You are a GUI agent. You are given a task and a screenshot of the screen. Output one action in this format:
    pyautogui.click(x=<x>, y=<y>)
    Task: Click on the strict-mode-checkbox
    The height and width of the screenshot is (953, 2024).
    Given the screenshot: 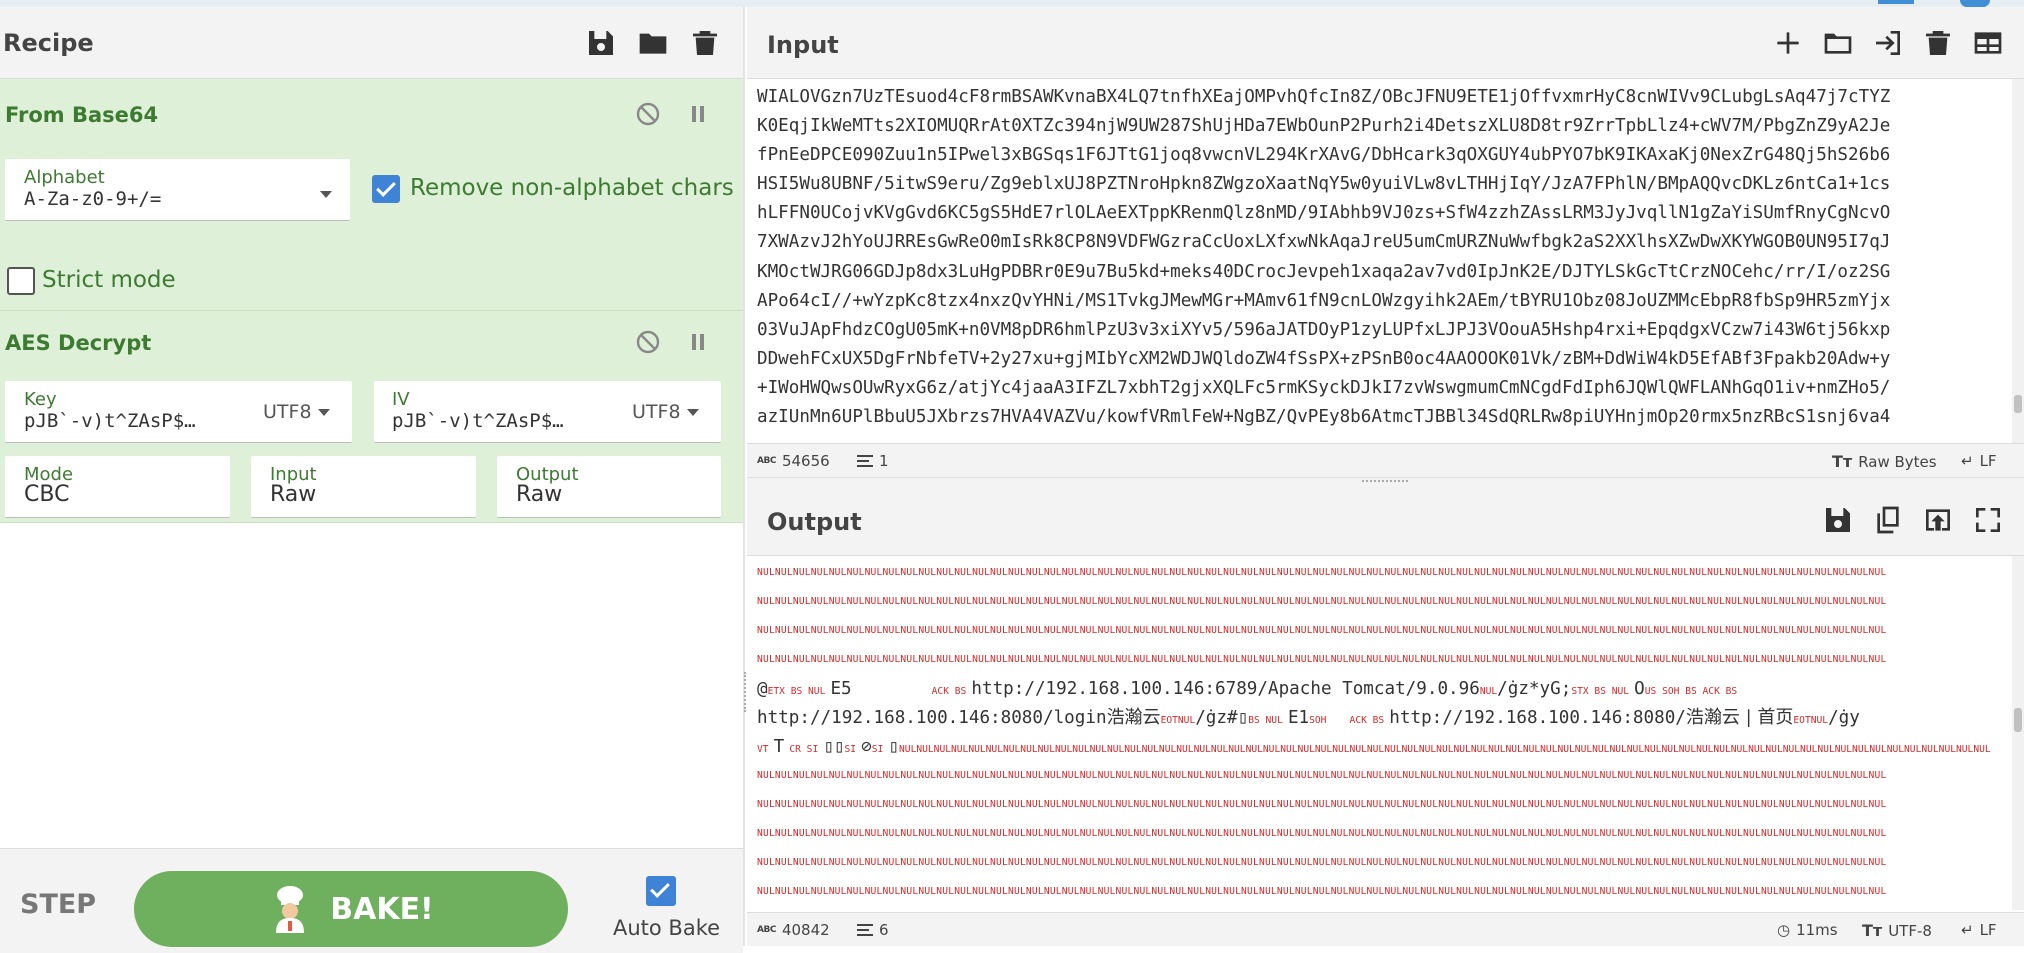 What is the action you would take?
    pyautogui.click(x=21, y=281)
    